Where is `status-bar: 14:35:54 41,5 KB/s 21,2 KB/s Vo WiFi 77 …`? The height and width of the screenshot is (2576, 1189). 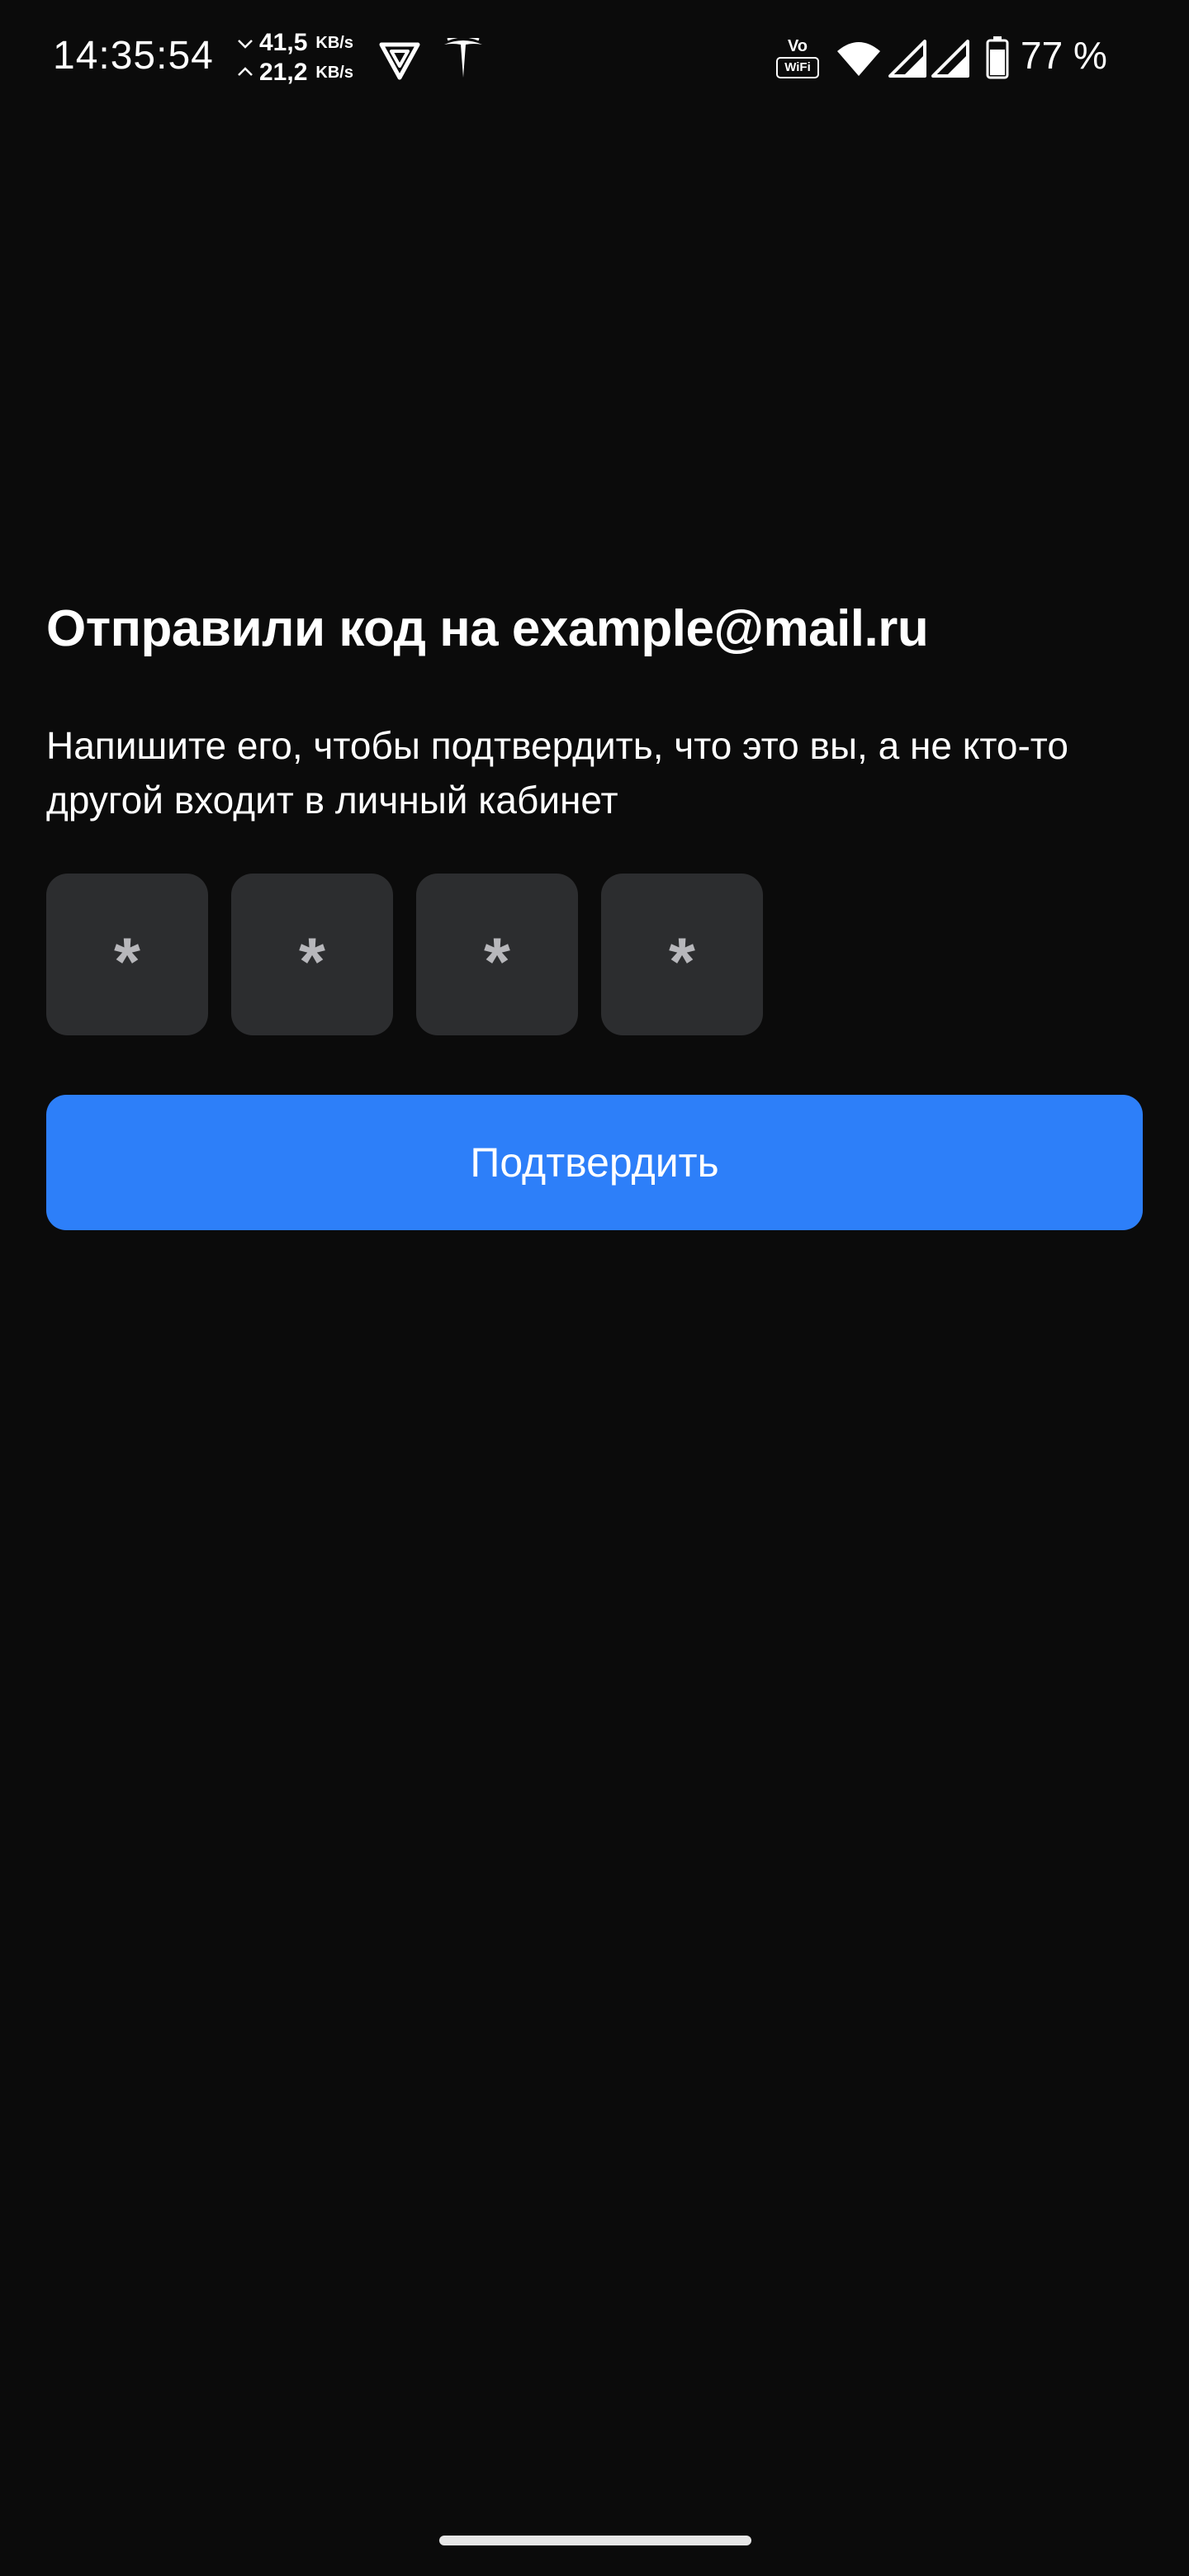
status-bar: 14:35:54 41,5 KB/s 21,2 KB/s Vo WiFi 77 … is located at coordinates (594, 58).